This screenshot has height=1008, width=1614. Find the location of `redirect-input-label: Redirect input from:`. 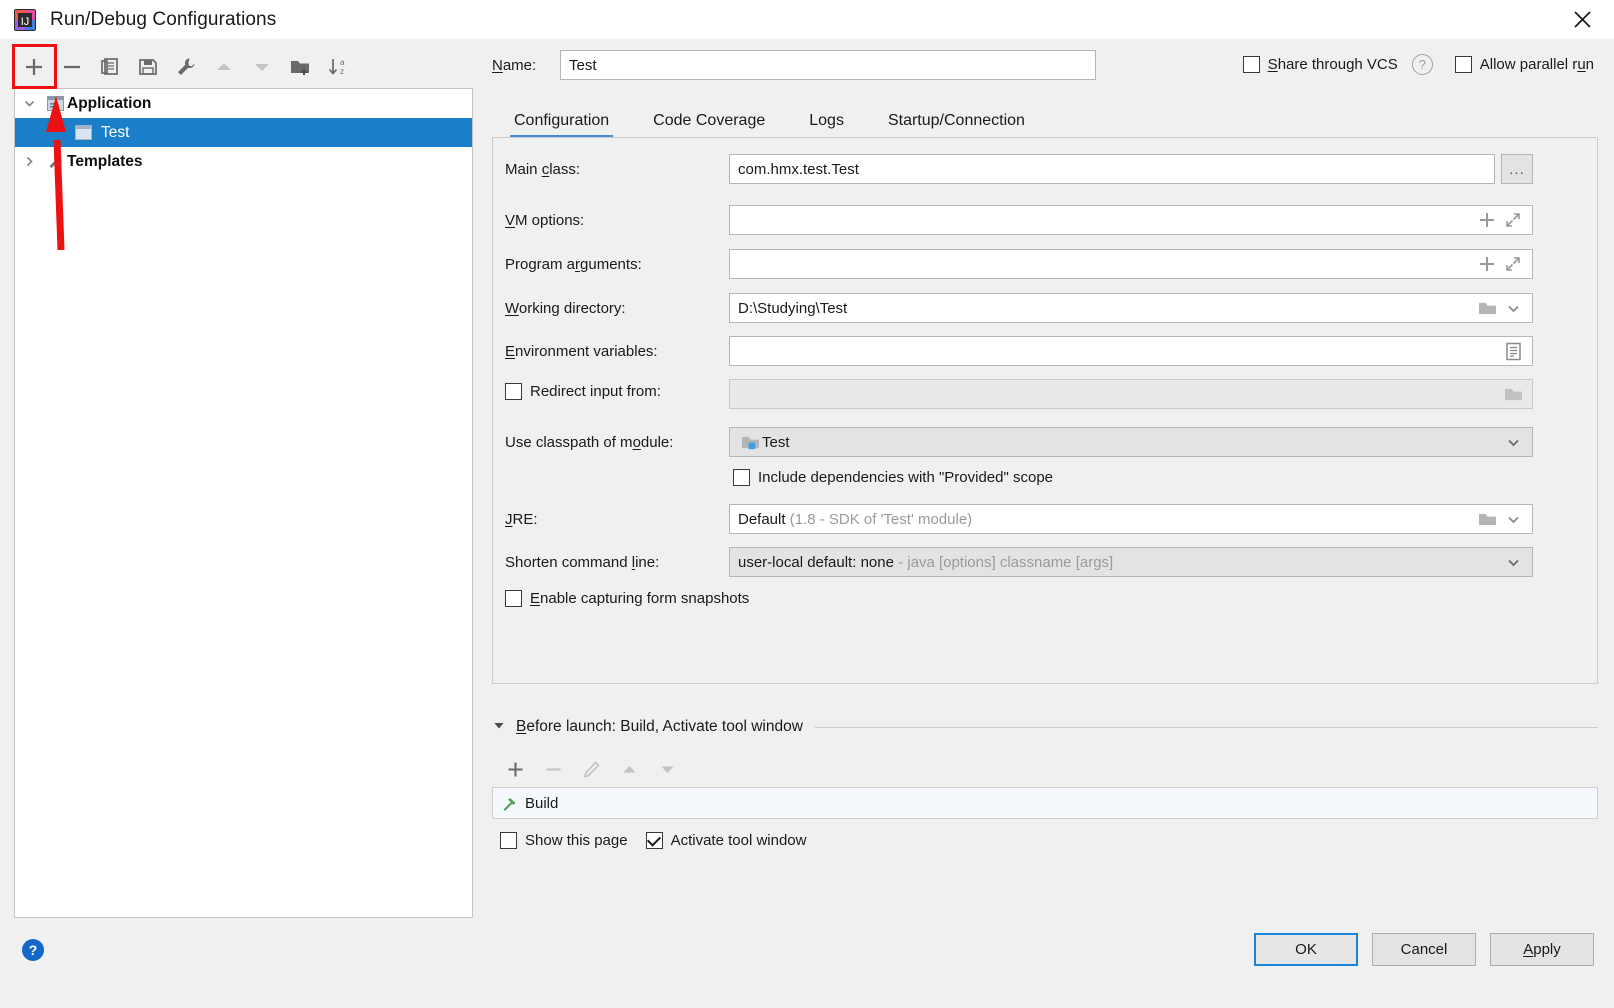

redirect-input-label: Redirect input from: is located at coordinates (595, 391).